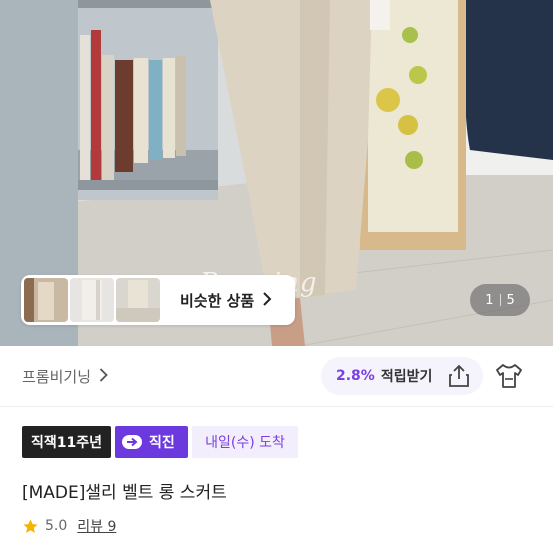 This screenshot has width=553, height=553. Describe the element at coordinates (217, 300) in the screenshot. I see `similar-products-label: 비슷한 상품` at that location.